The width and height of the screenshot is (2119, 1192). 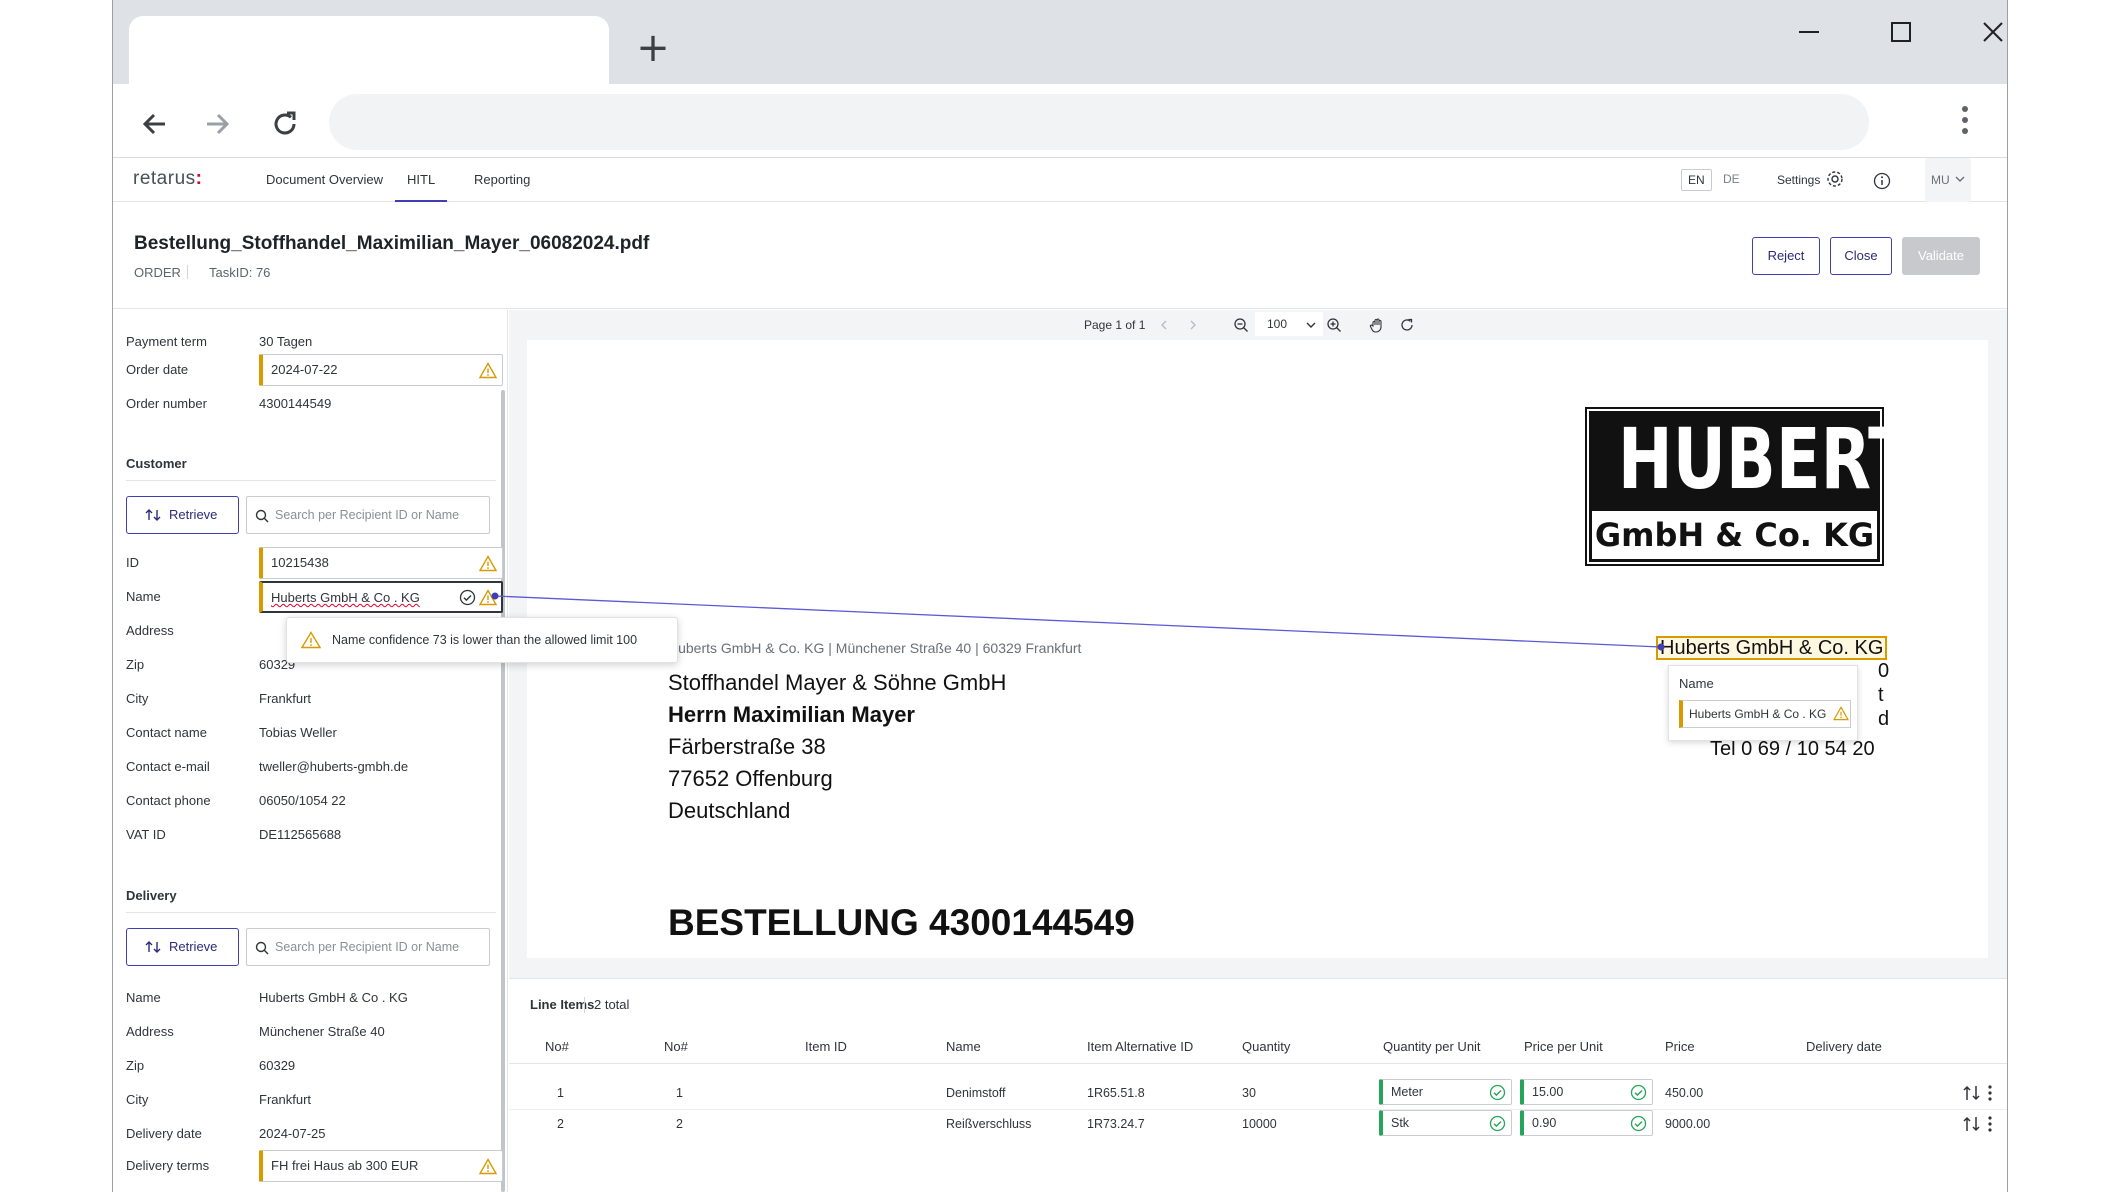 What do you see at coordinates (1563, 1046) in the screenshot?
I see `col-header: Price per Unit` at bounding box center [1563, 1046].